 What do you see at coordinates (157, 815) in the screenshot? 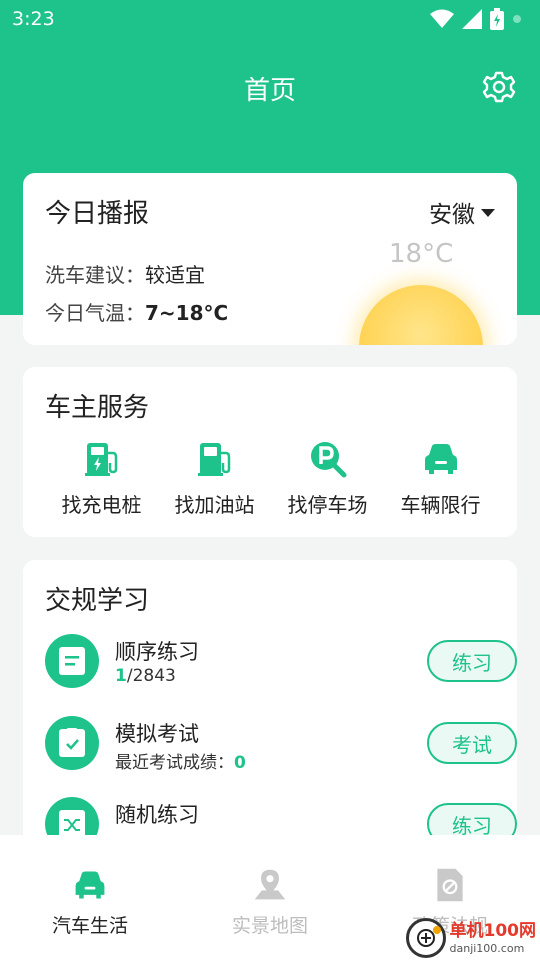
I see `study-row-name: 随机练习` at bounding box center [157, 815].